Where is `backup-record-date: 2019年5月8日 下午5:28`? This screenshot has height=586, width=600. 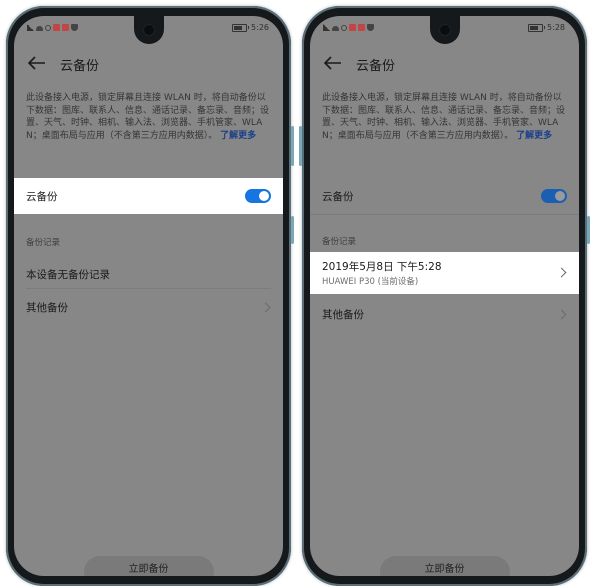
backup-record-date: 2019年5月8日 下午5:28 is located at coordinates (382, 267).